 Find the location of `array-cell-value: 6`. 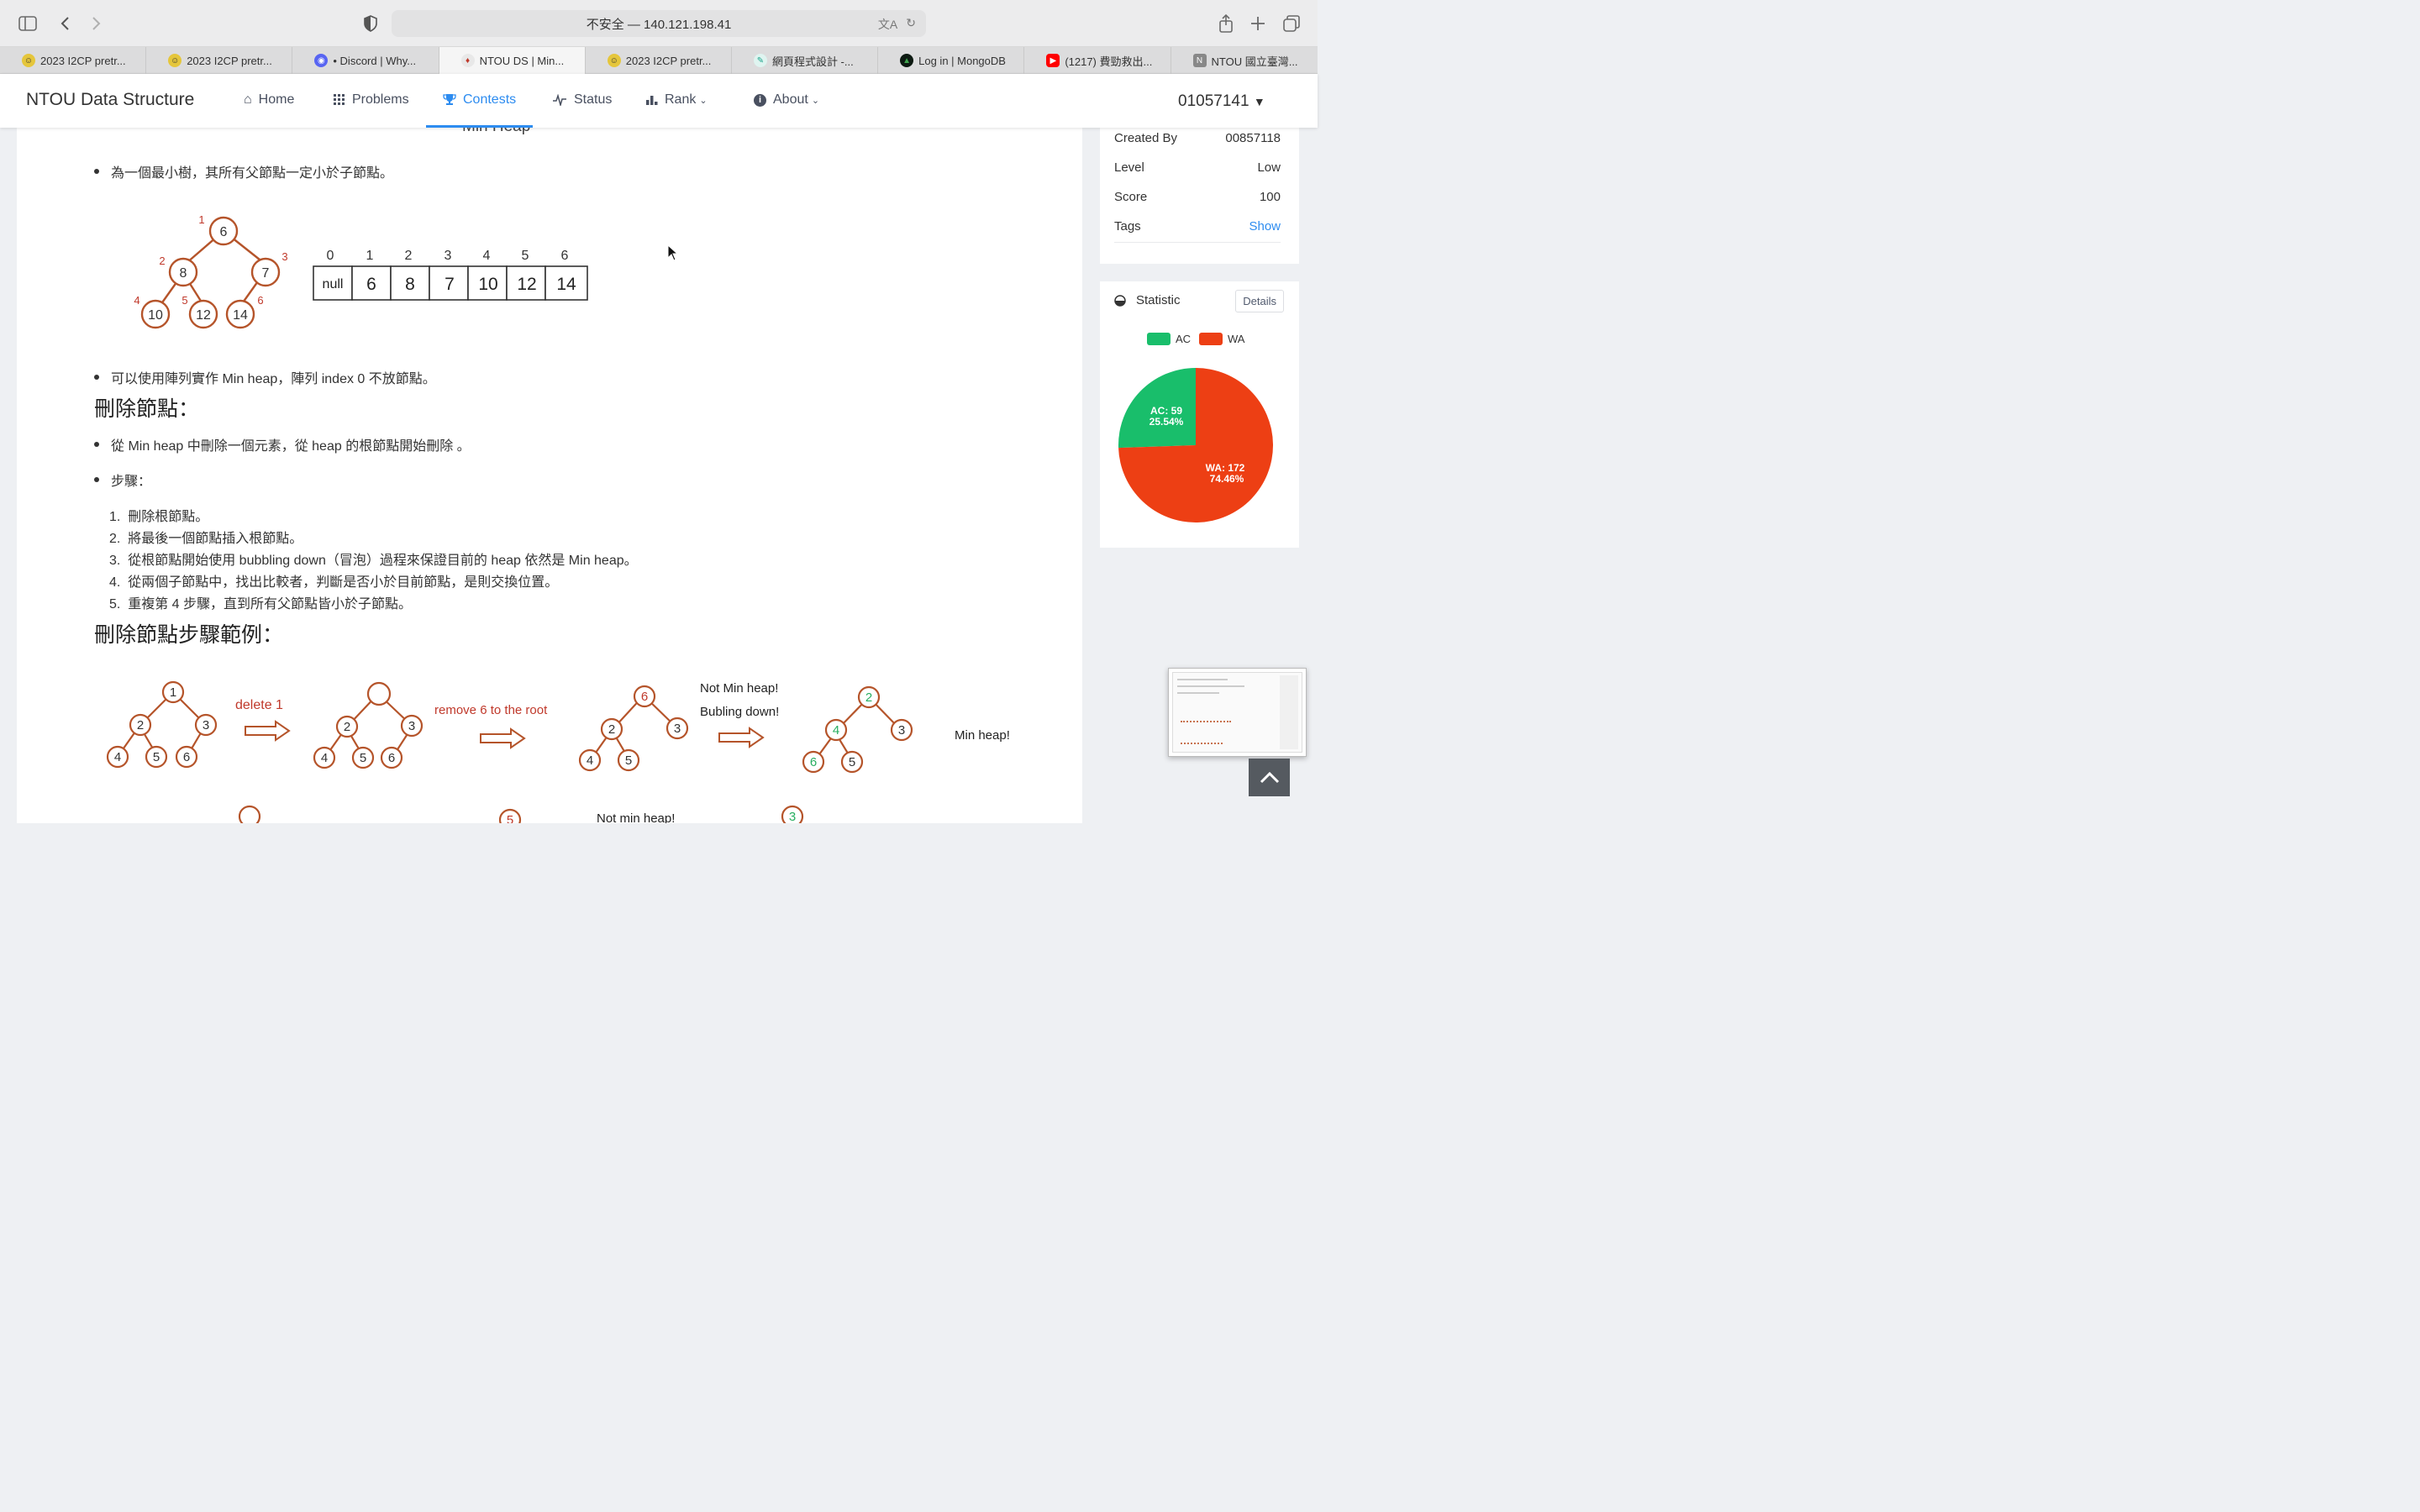

array-cell-value: 6 is located at coordinates (371, 284).